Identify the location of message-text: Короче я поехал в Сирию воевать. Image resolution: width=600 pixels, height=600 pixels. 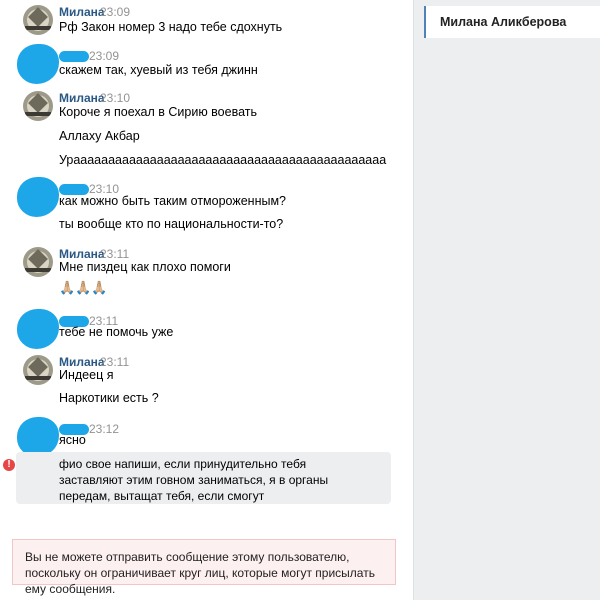
(158, 112).